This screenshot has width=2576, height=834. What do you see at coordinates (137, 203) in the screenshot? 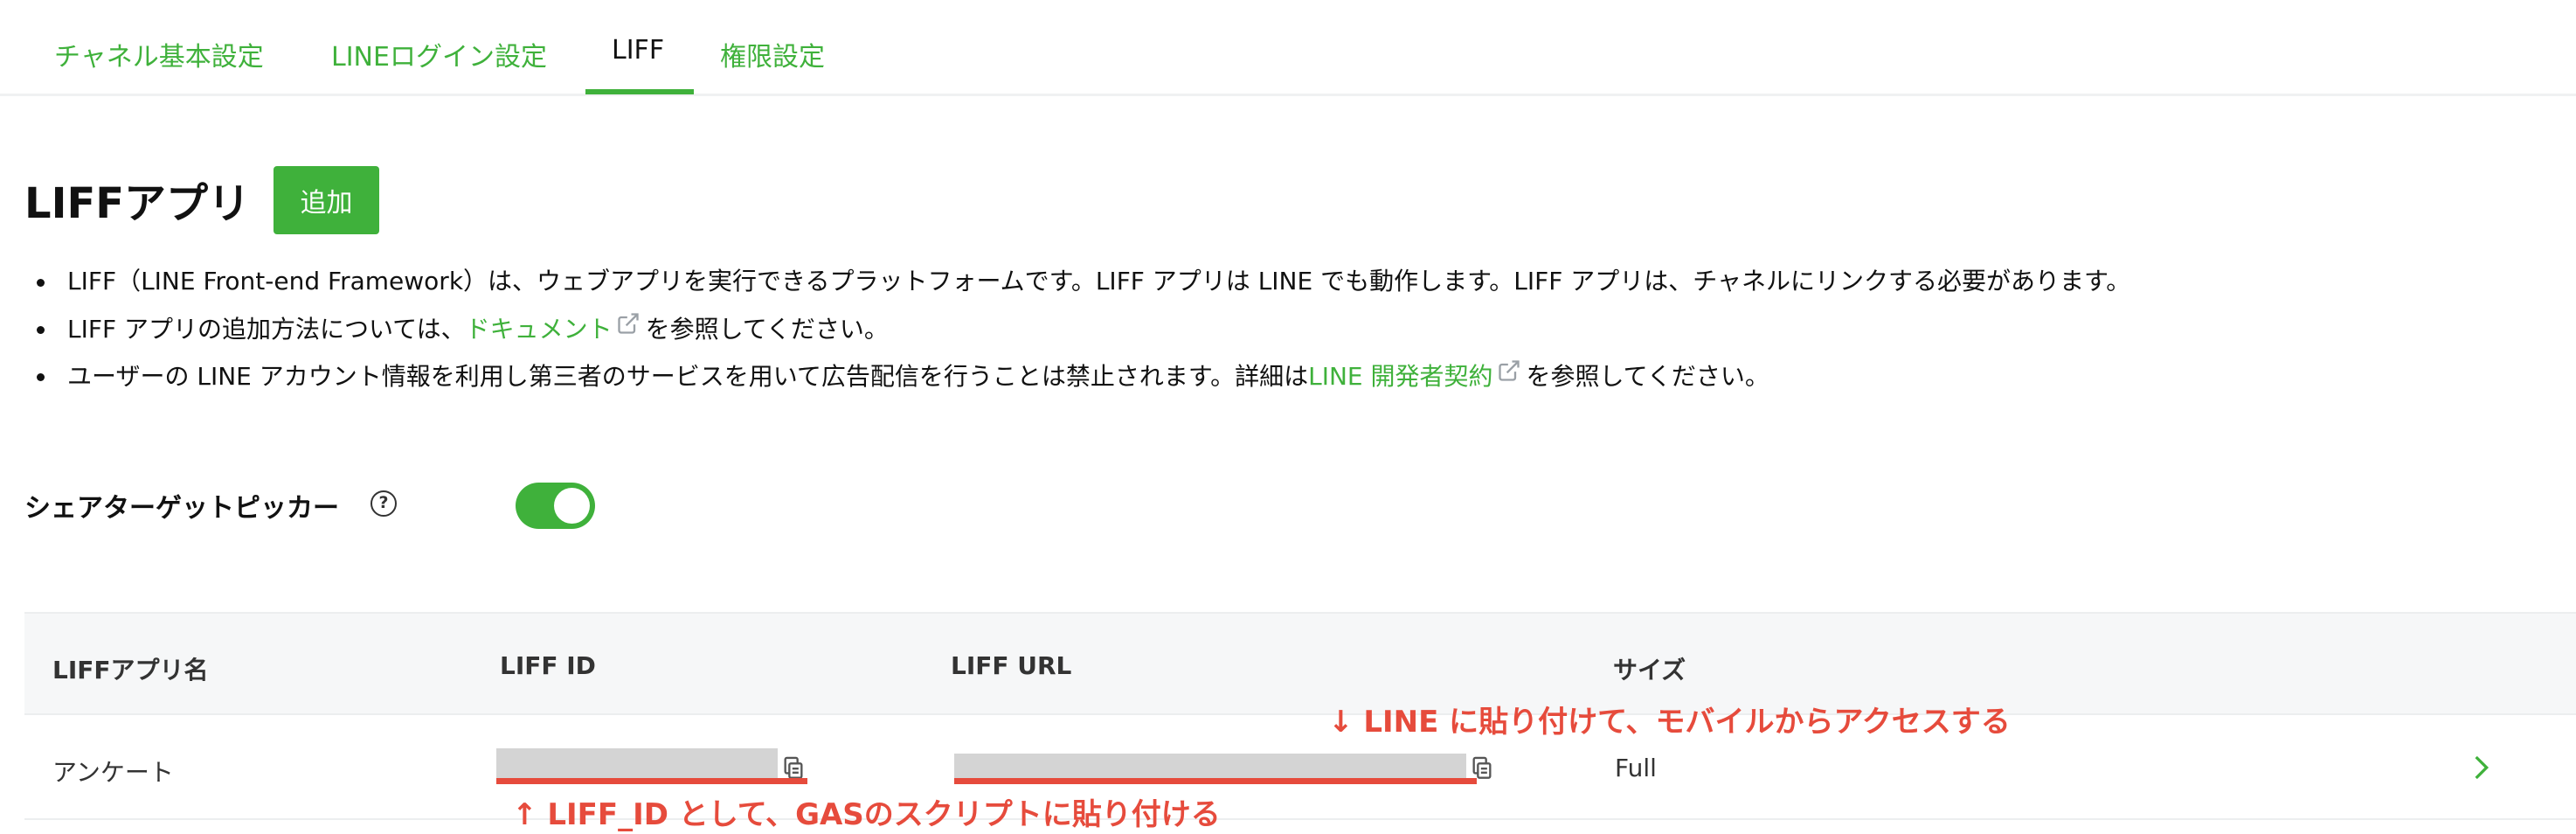
I see `page-title: LIFFアプリ` at bounding box center [137, 203].